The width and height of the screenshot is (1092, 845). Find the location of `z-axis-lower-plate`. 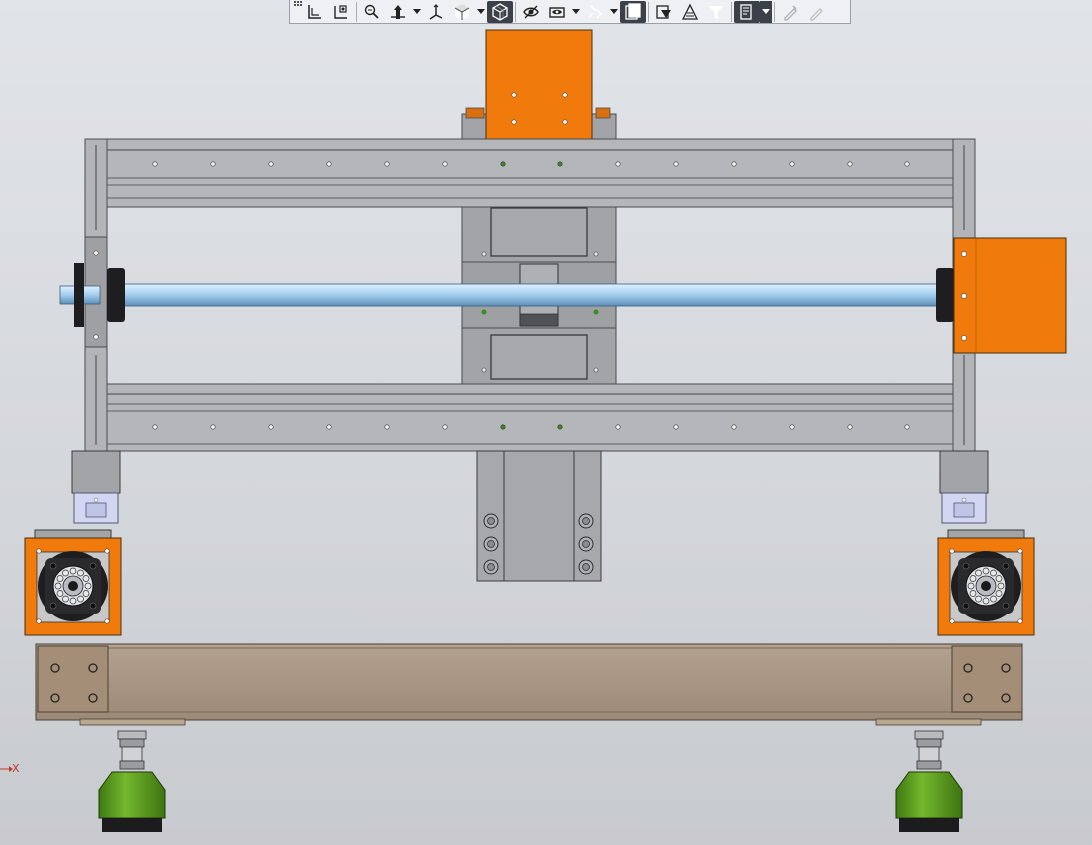

z-axis-lower-plate is located at coordinates (539, 516).